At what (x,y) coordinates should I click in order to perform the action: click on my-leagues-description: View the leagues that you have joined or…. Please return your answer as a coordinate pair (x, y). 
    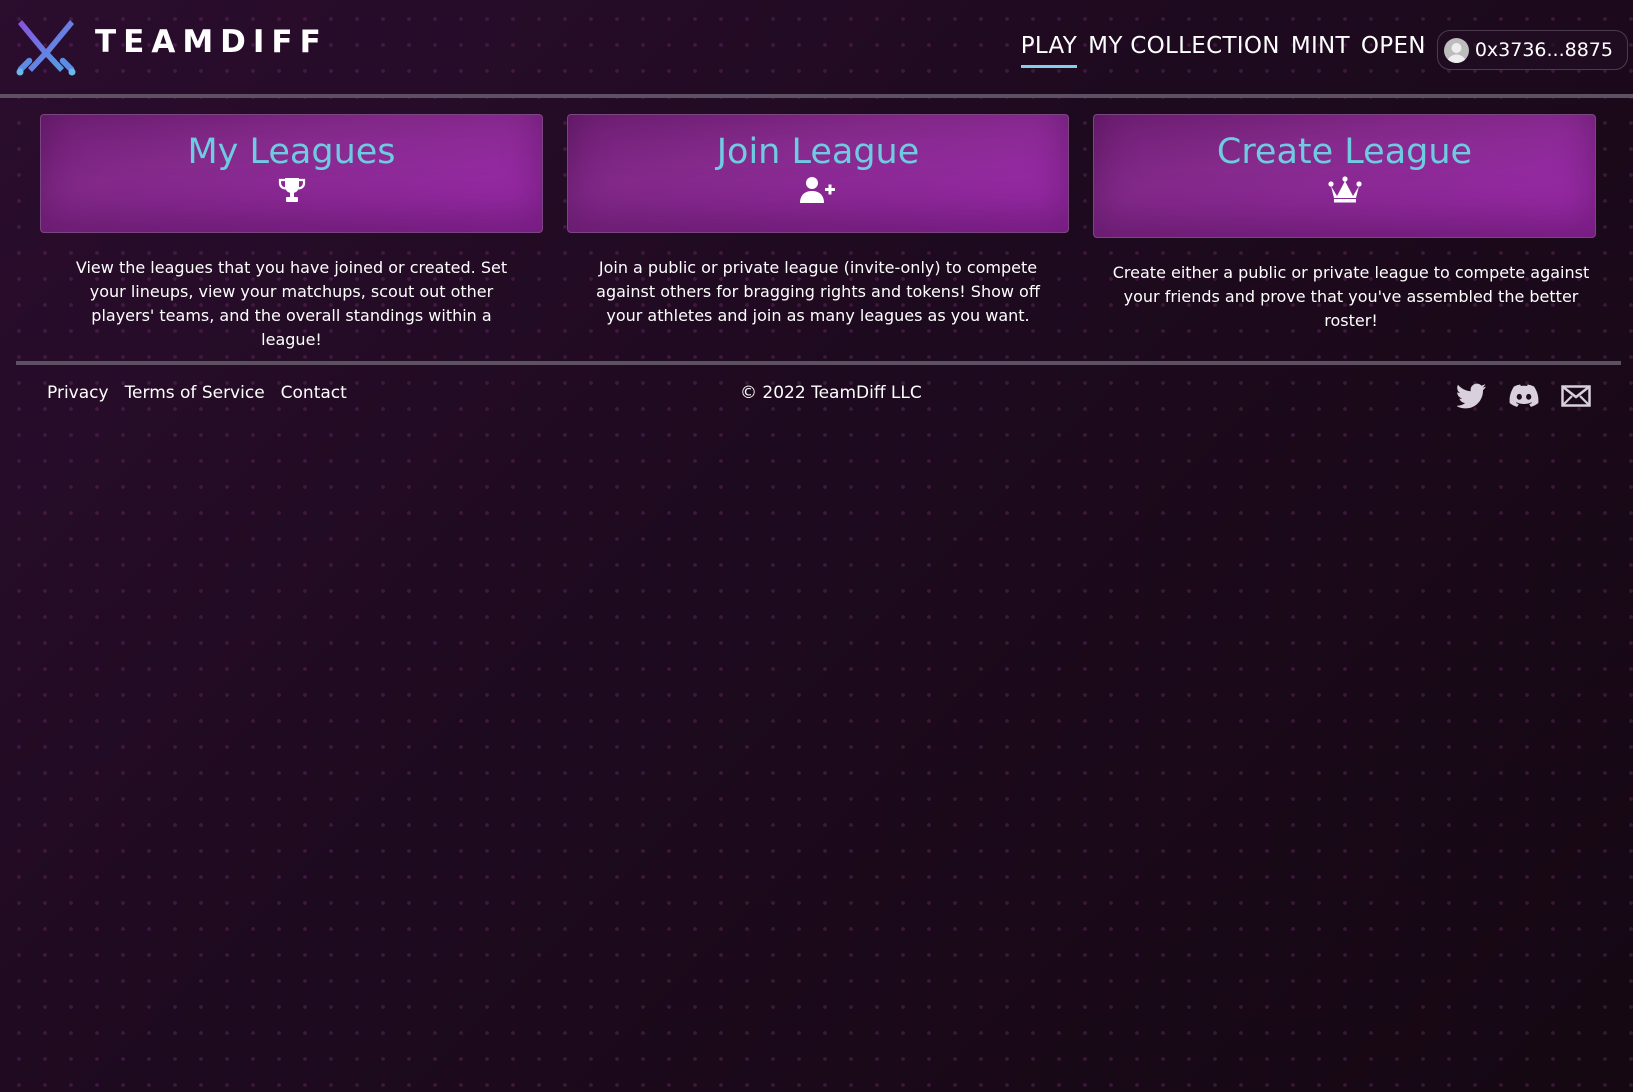
    Looking at the image, I should click on (291, 303).